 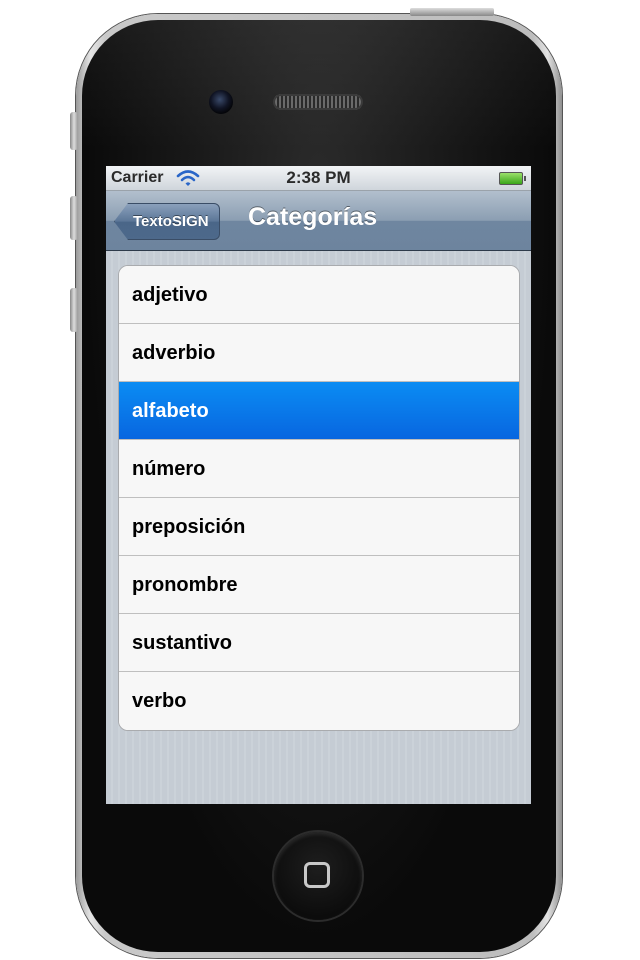 I want to click on list-item: preposición, so click(x=319, y=527).